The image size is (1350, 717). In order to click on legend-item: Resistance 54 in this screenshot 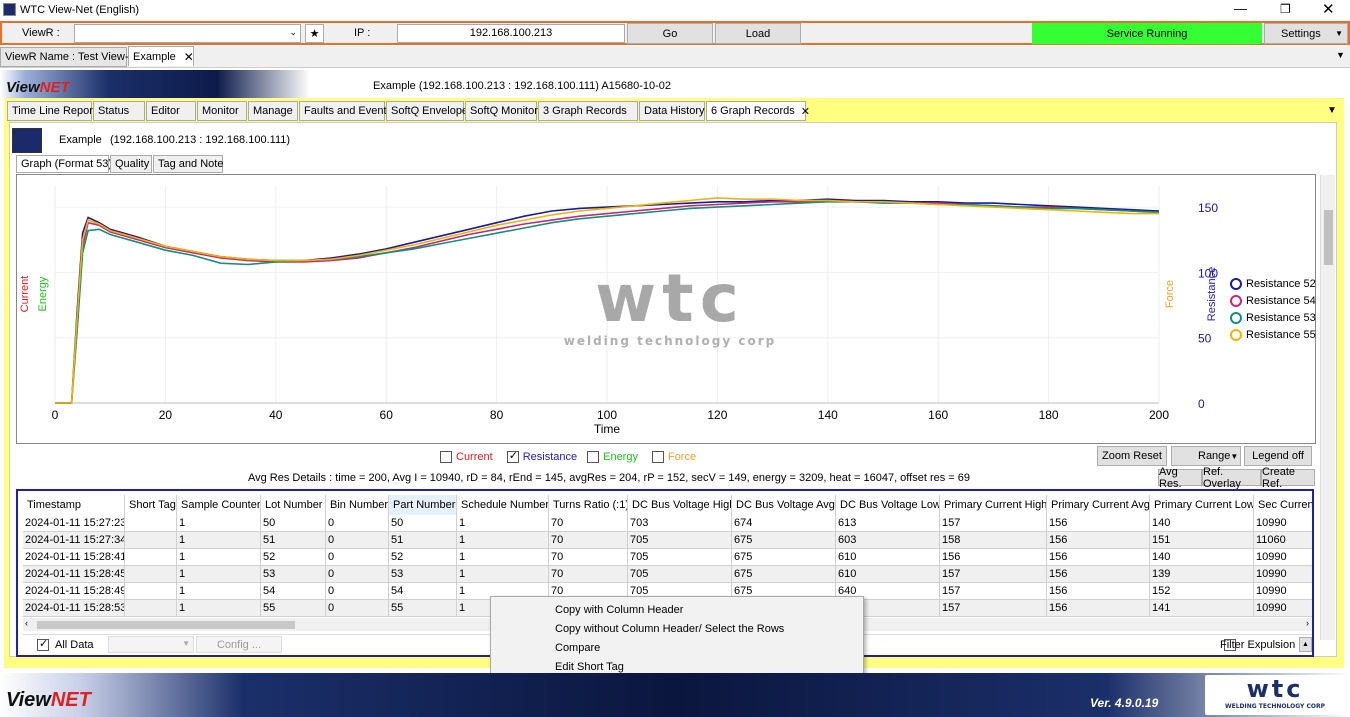, I will do `click(1273, 301)`.